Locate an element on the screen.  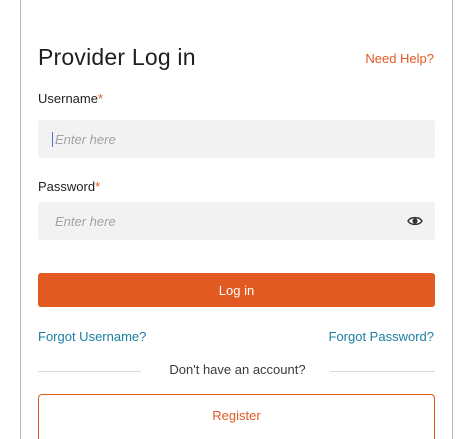
forgot-password-link: Forgot Password? is located at coordinates (382, 336).